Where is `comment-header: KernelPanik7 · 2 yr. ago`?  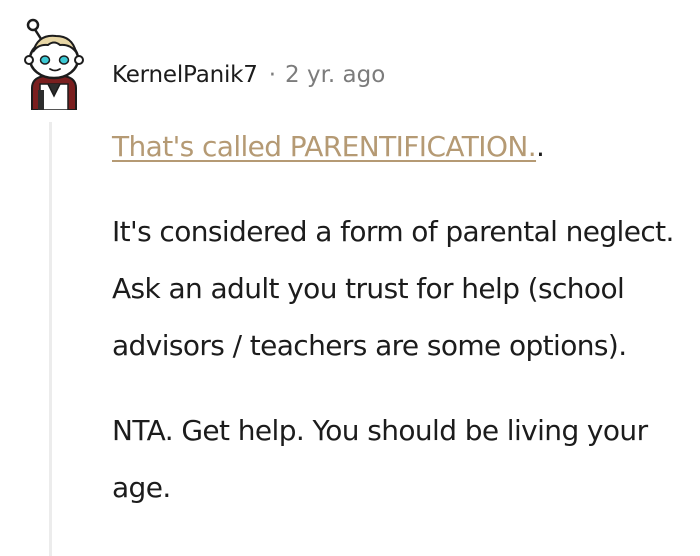 comment-header: KernelPanik7 · 2 yr. ago is located at coordinates (248, 75).